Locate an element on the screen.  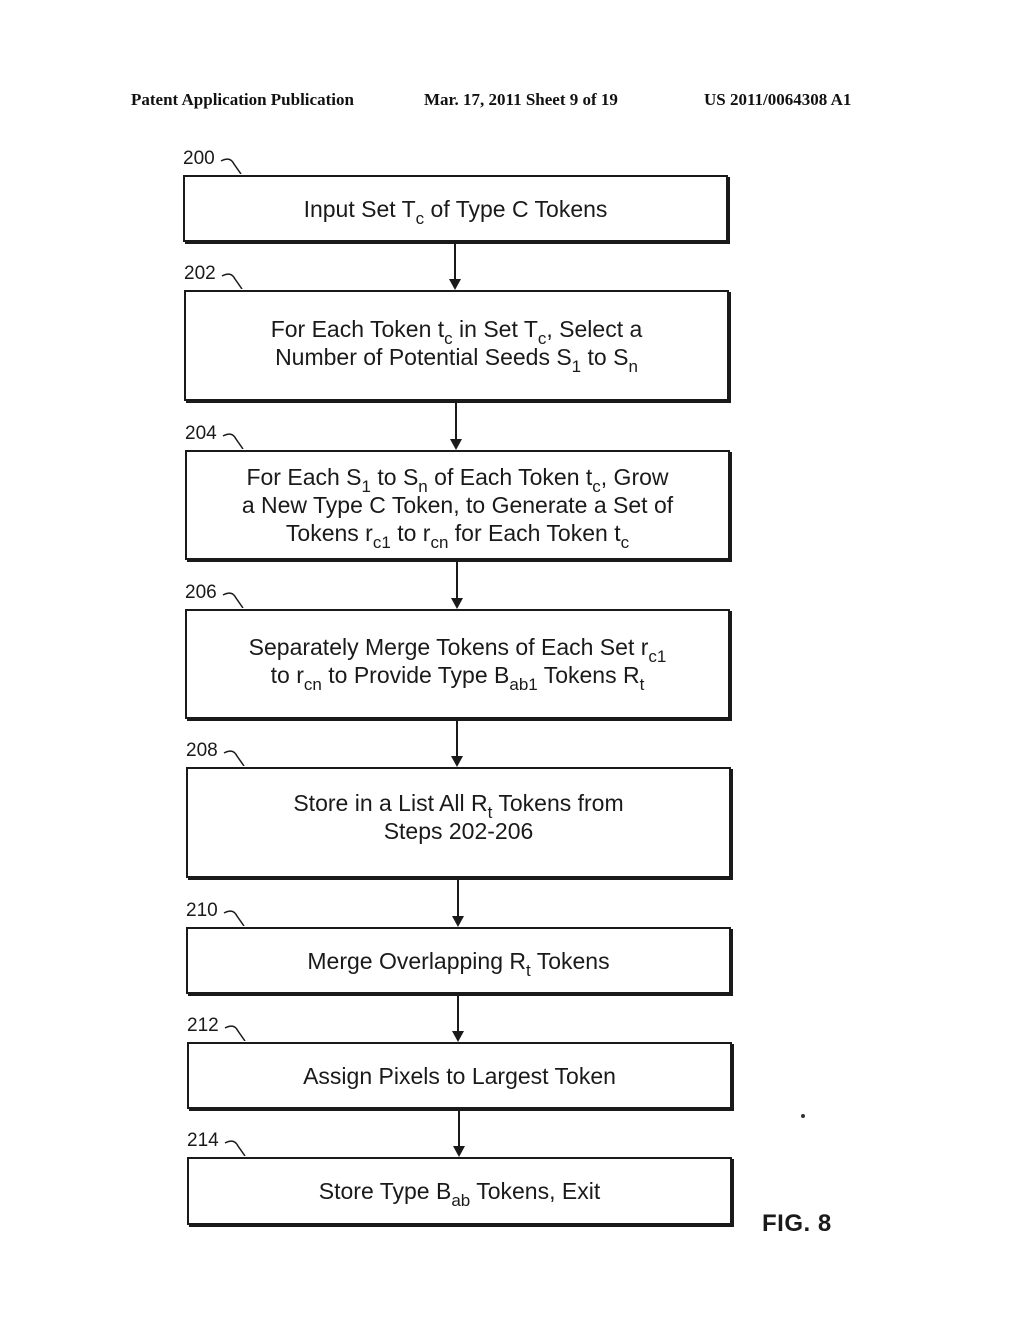
step-ref-number: 204 is located at coordinates (201, 433).